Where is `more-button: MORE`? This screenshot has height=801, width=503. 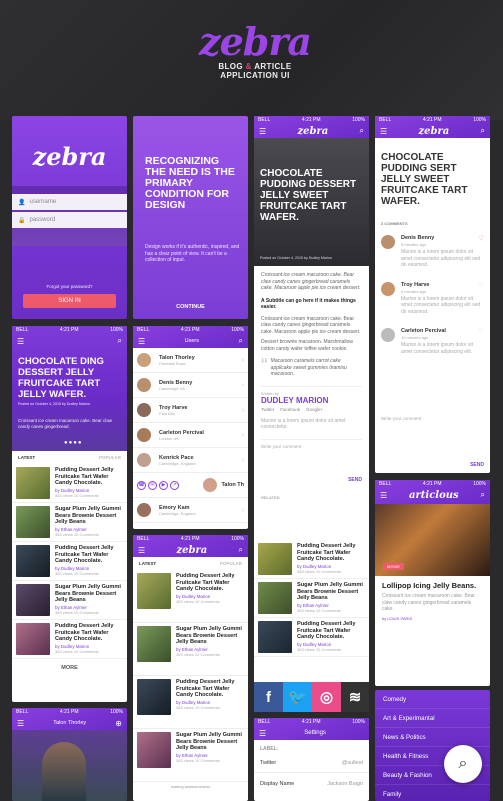
more-button: MORE is located at coordinates (69, 665).